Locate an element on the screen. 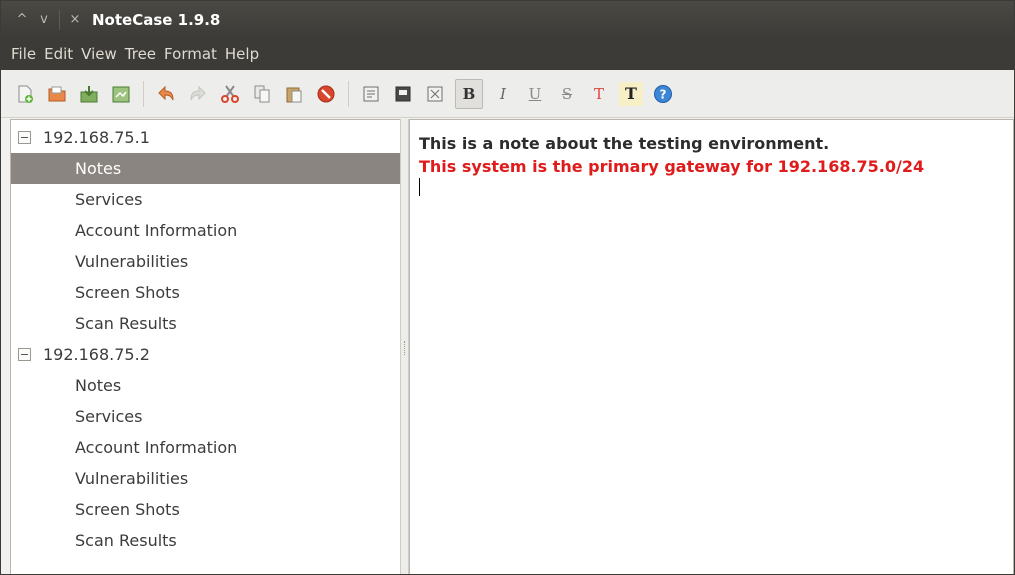  paste-button is located at coordinates (294, 94).